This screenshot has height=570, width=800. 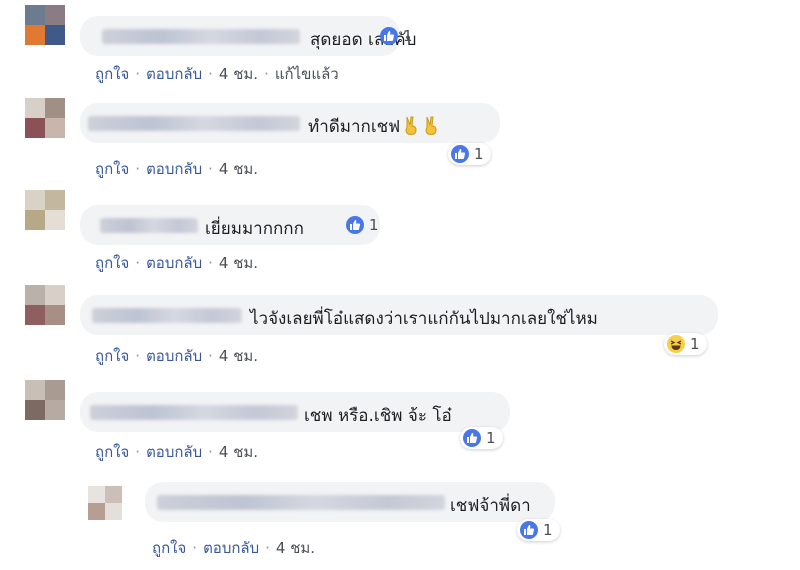 I want to click on comment-bubble: ทำดีมากเชฟ, so click(x=290, y=123).